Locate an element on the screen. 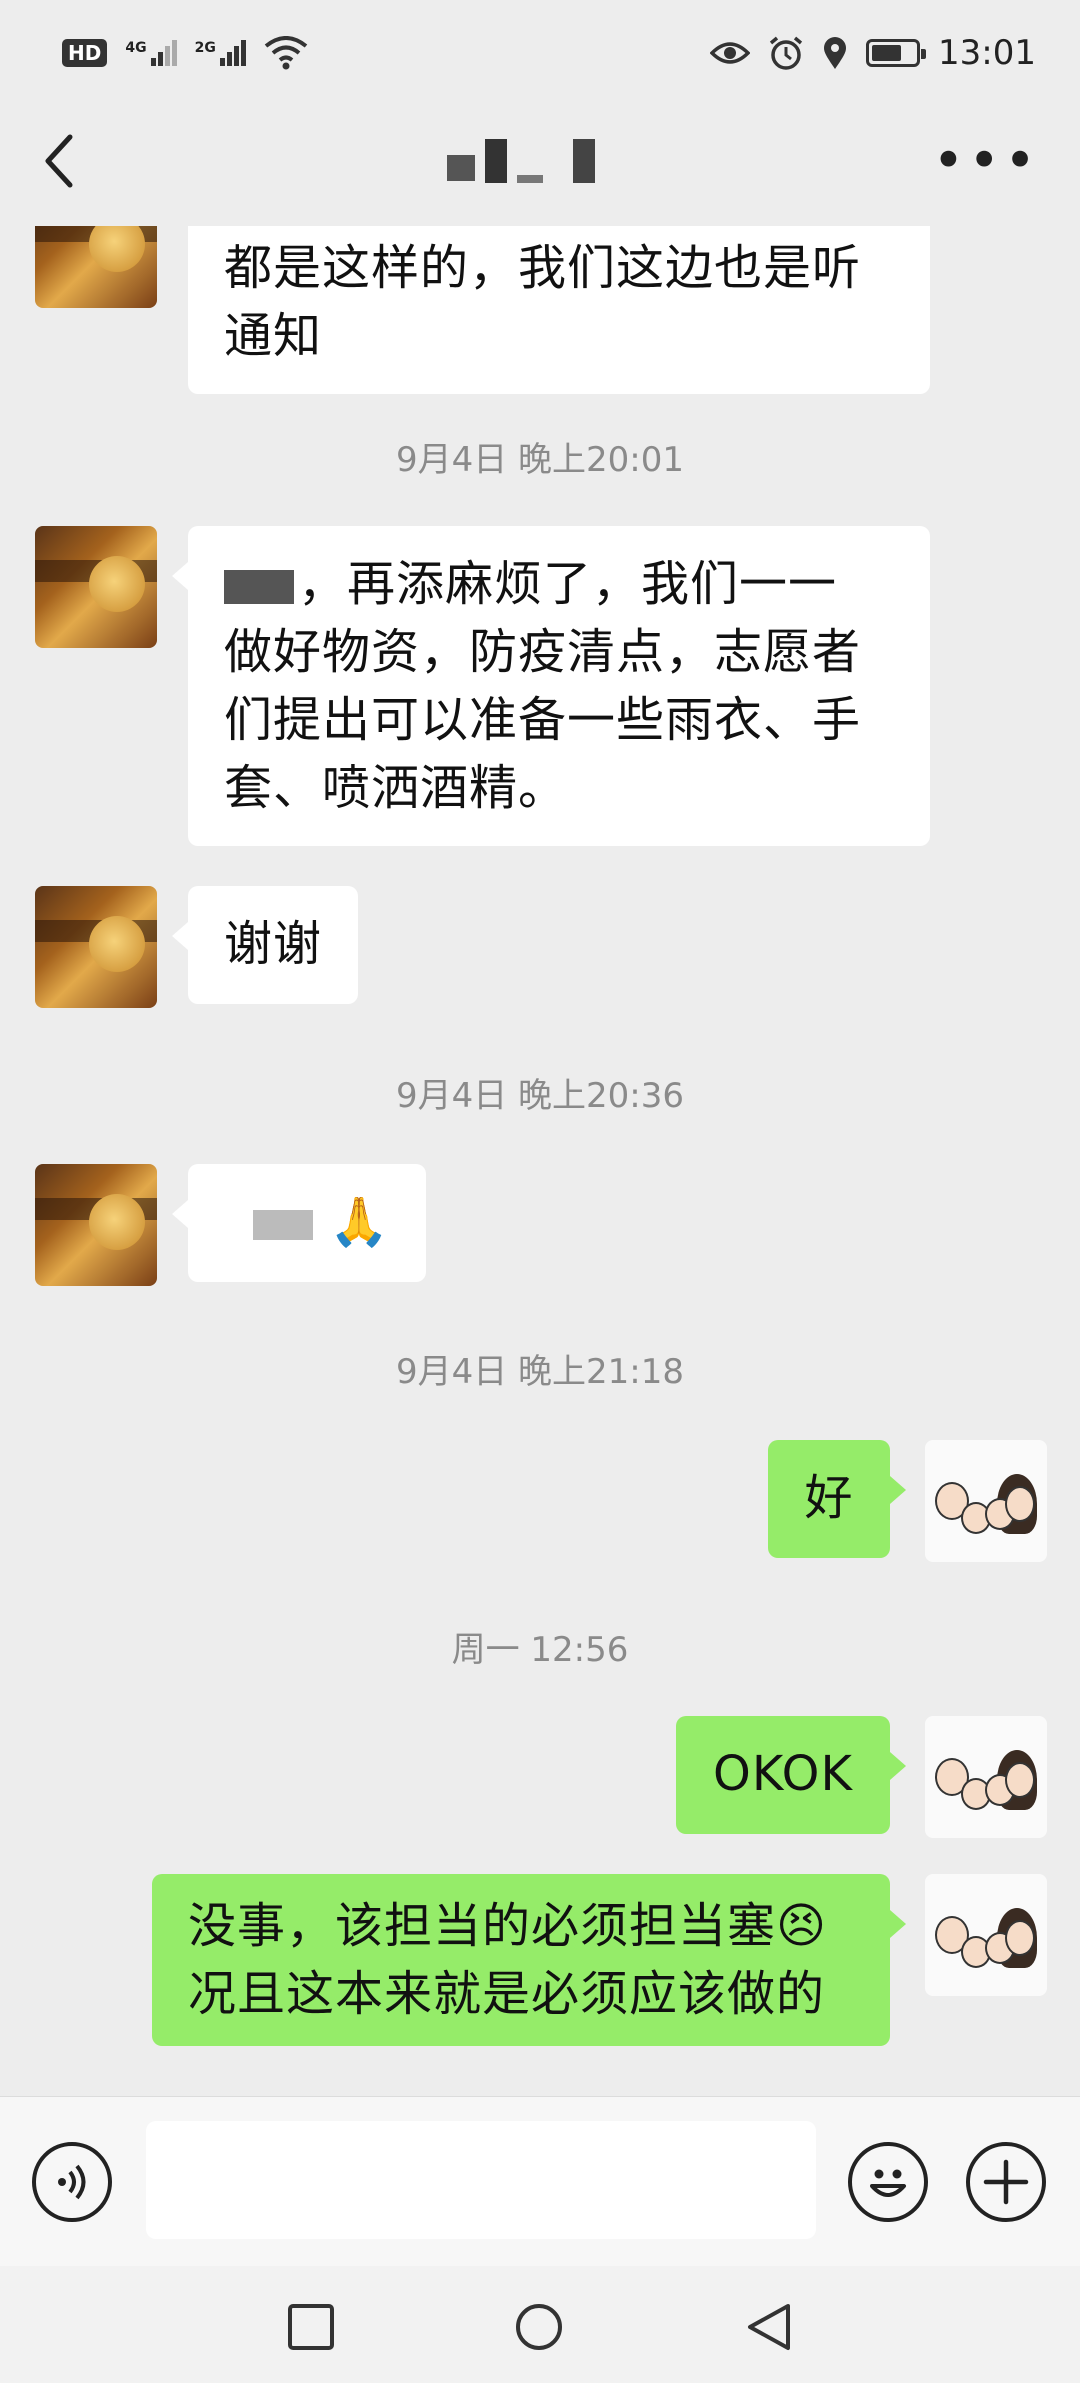  system-navigation-bar is located at coordinates (540, 2324).